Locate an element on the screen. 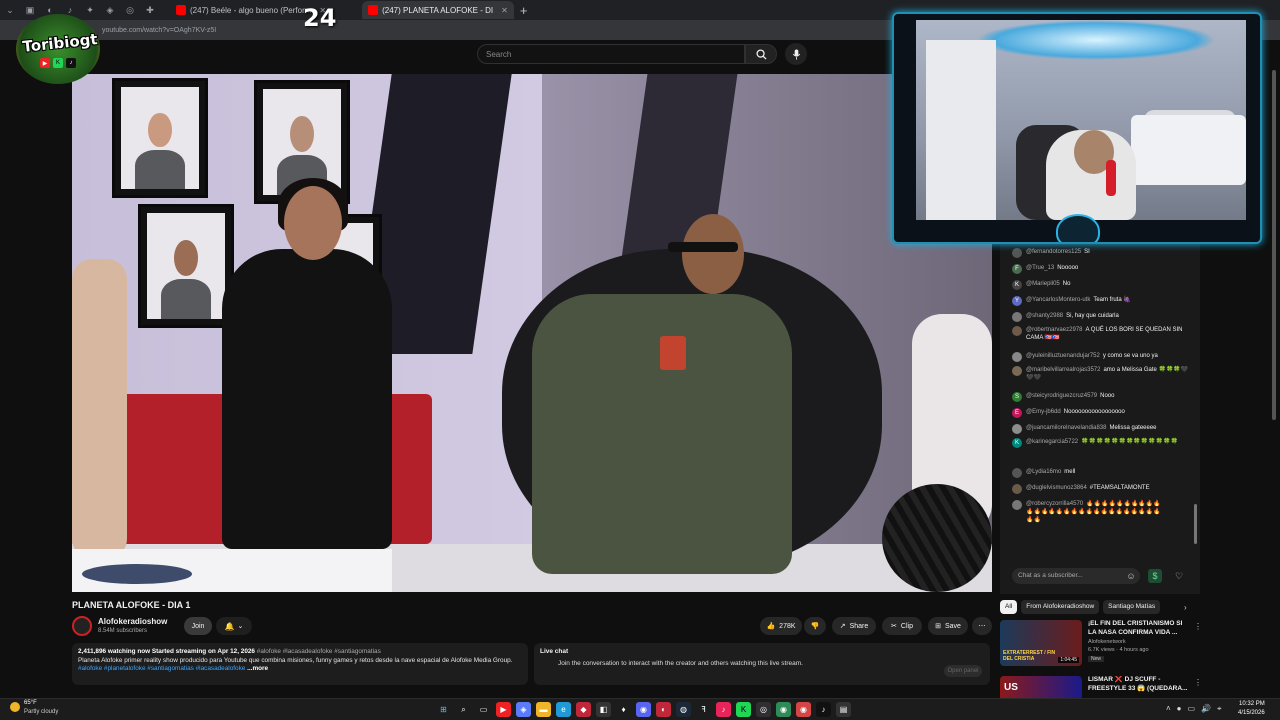 This screenshot has height=720, width=1280. chat-message: K @Mariepil05 No is located at coordinates (1102, 285).